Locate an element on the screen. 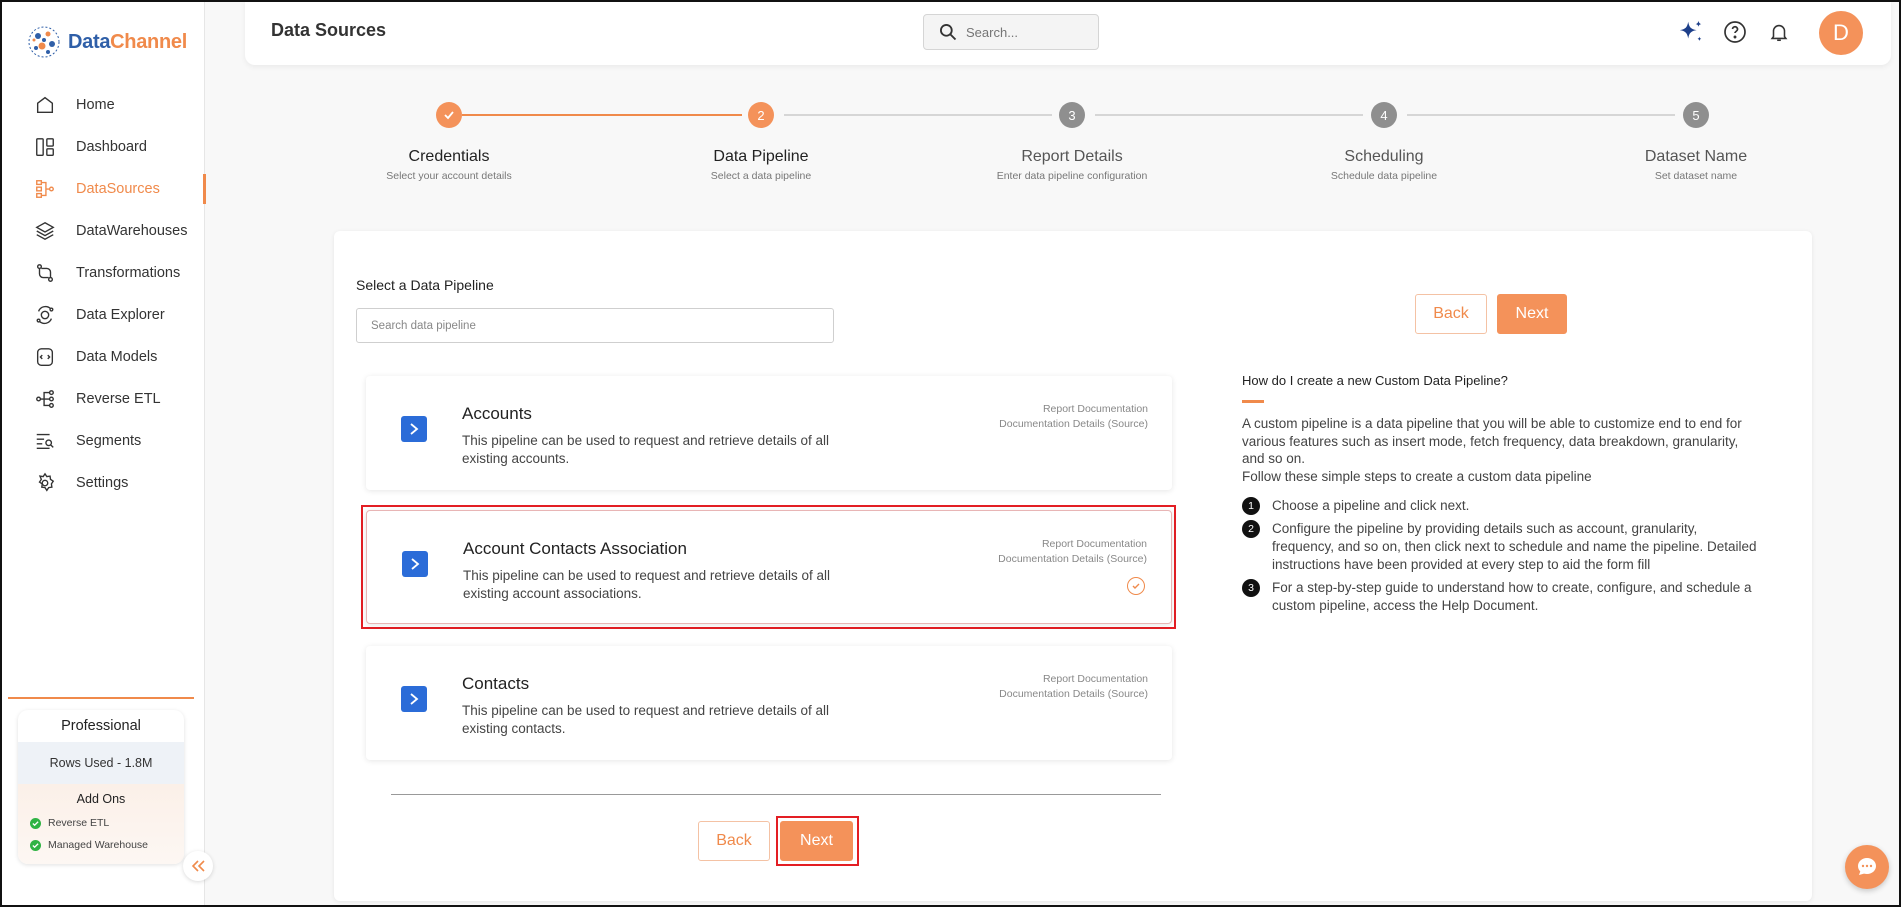 The height and width of the screenshot is (907, 1901). sidebar-item-label: Settings is located at coordinates (102, 483).